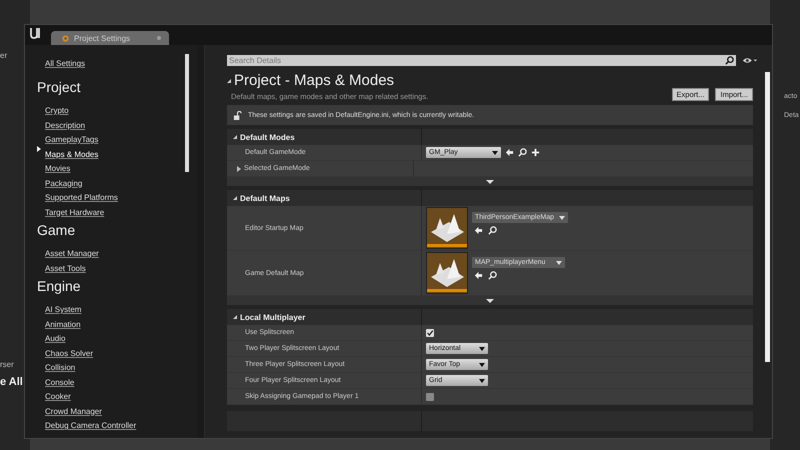 The image size is (800, 450). What do you see at coordinates (72, 253) in the screenshot?
I see `sidebar-item: Asset Manager` at bounding box center [72, 253].